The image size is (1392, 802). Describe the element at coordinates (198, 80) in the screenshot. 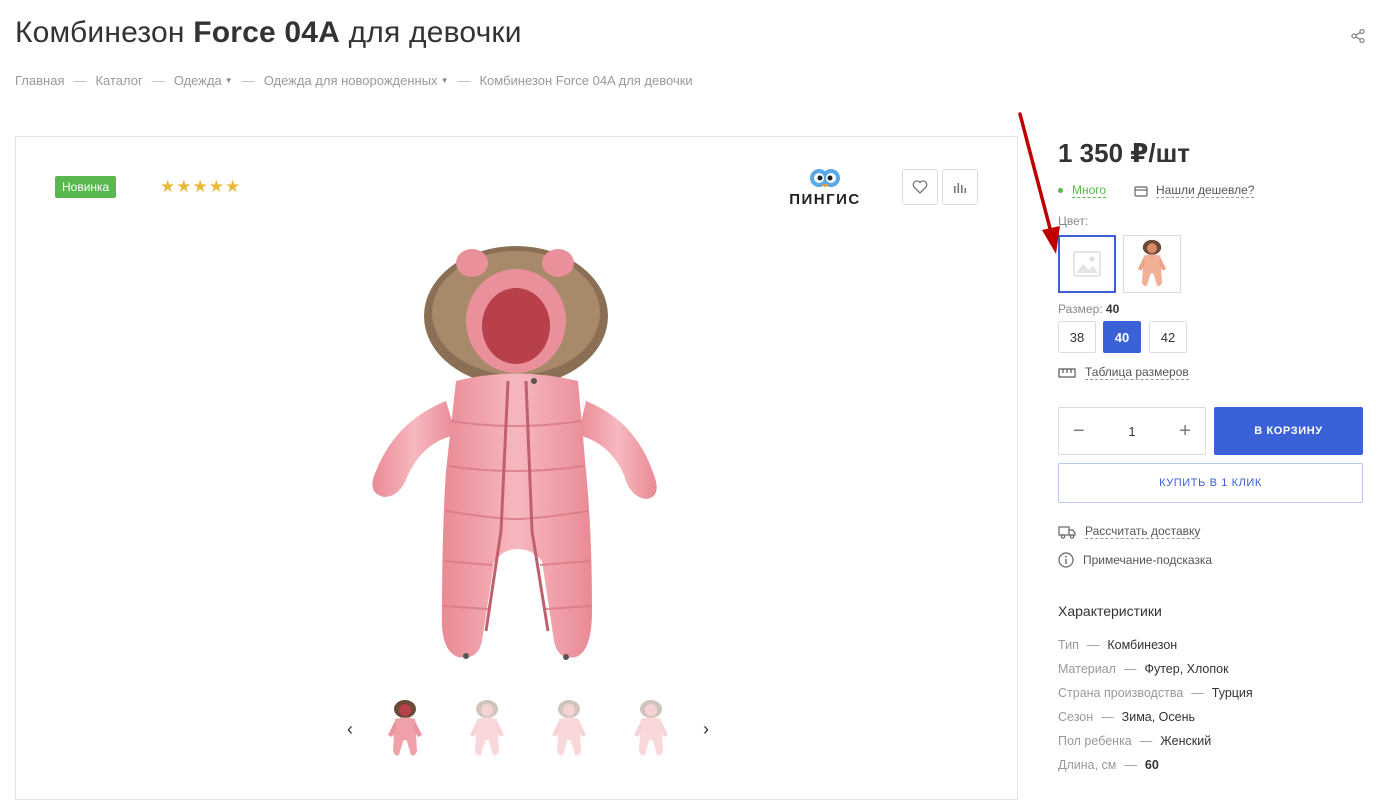

I see `breadcrumb-clothing: Одежда` at that location.